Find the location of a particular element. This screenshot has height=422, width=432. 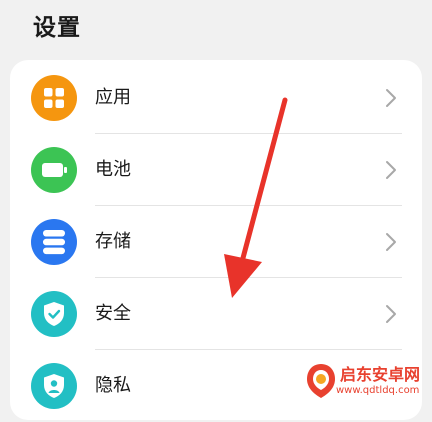

settings-item-label: 隐私 is located at coordinates (113, 385).